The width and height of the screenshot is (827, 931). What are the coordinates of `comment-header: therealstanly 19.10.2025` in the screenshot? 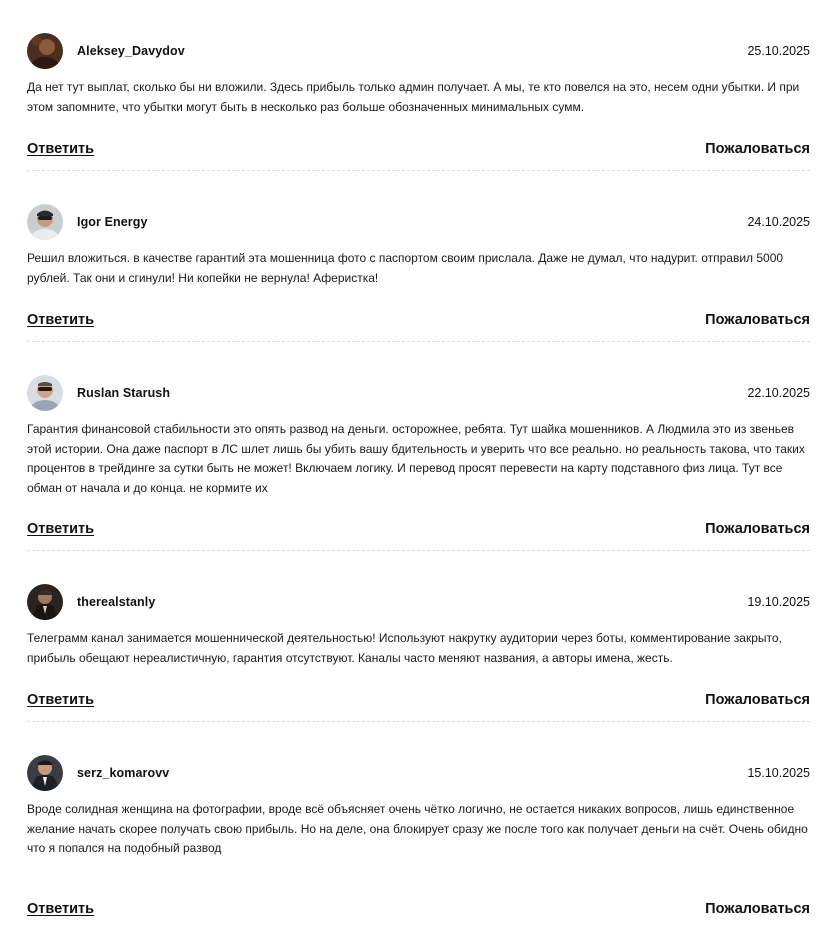 It's located at (418, 602).